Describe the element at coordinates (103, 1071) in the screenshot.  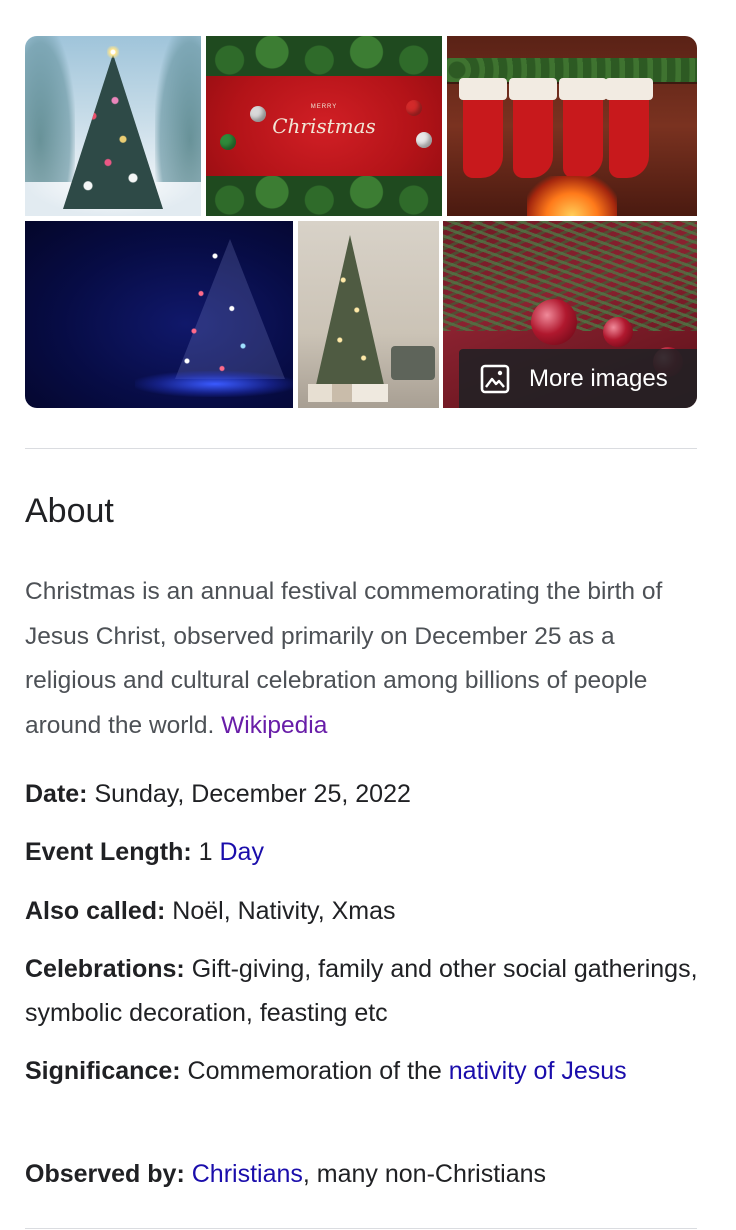
I see `fact-label: Significance:` at that location.